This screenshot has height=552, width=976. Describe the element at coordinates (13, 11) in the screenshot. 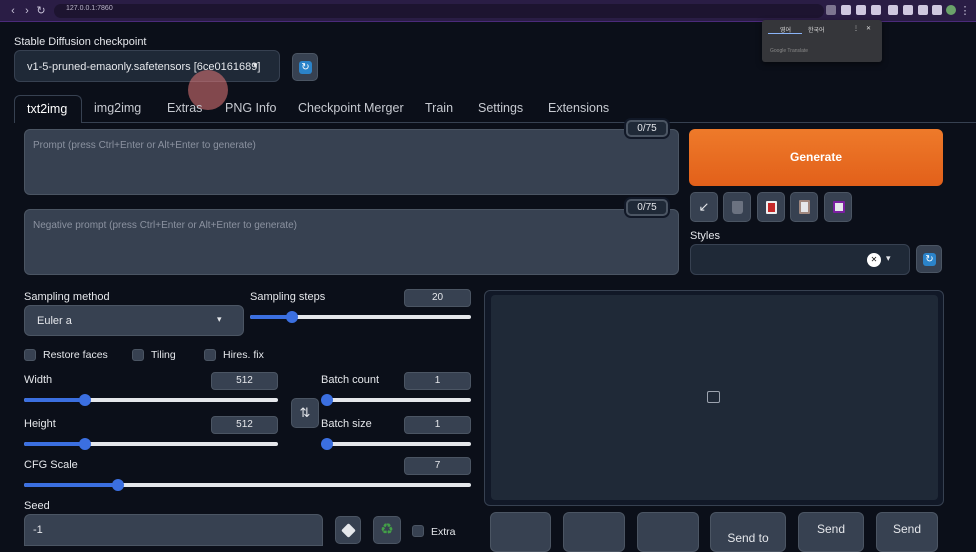

I see `back-icon: ‹` at that location.